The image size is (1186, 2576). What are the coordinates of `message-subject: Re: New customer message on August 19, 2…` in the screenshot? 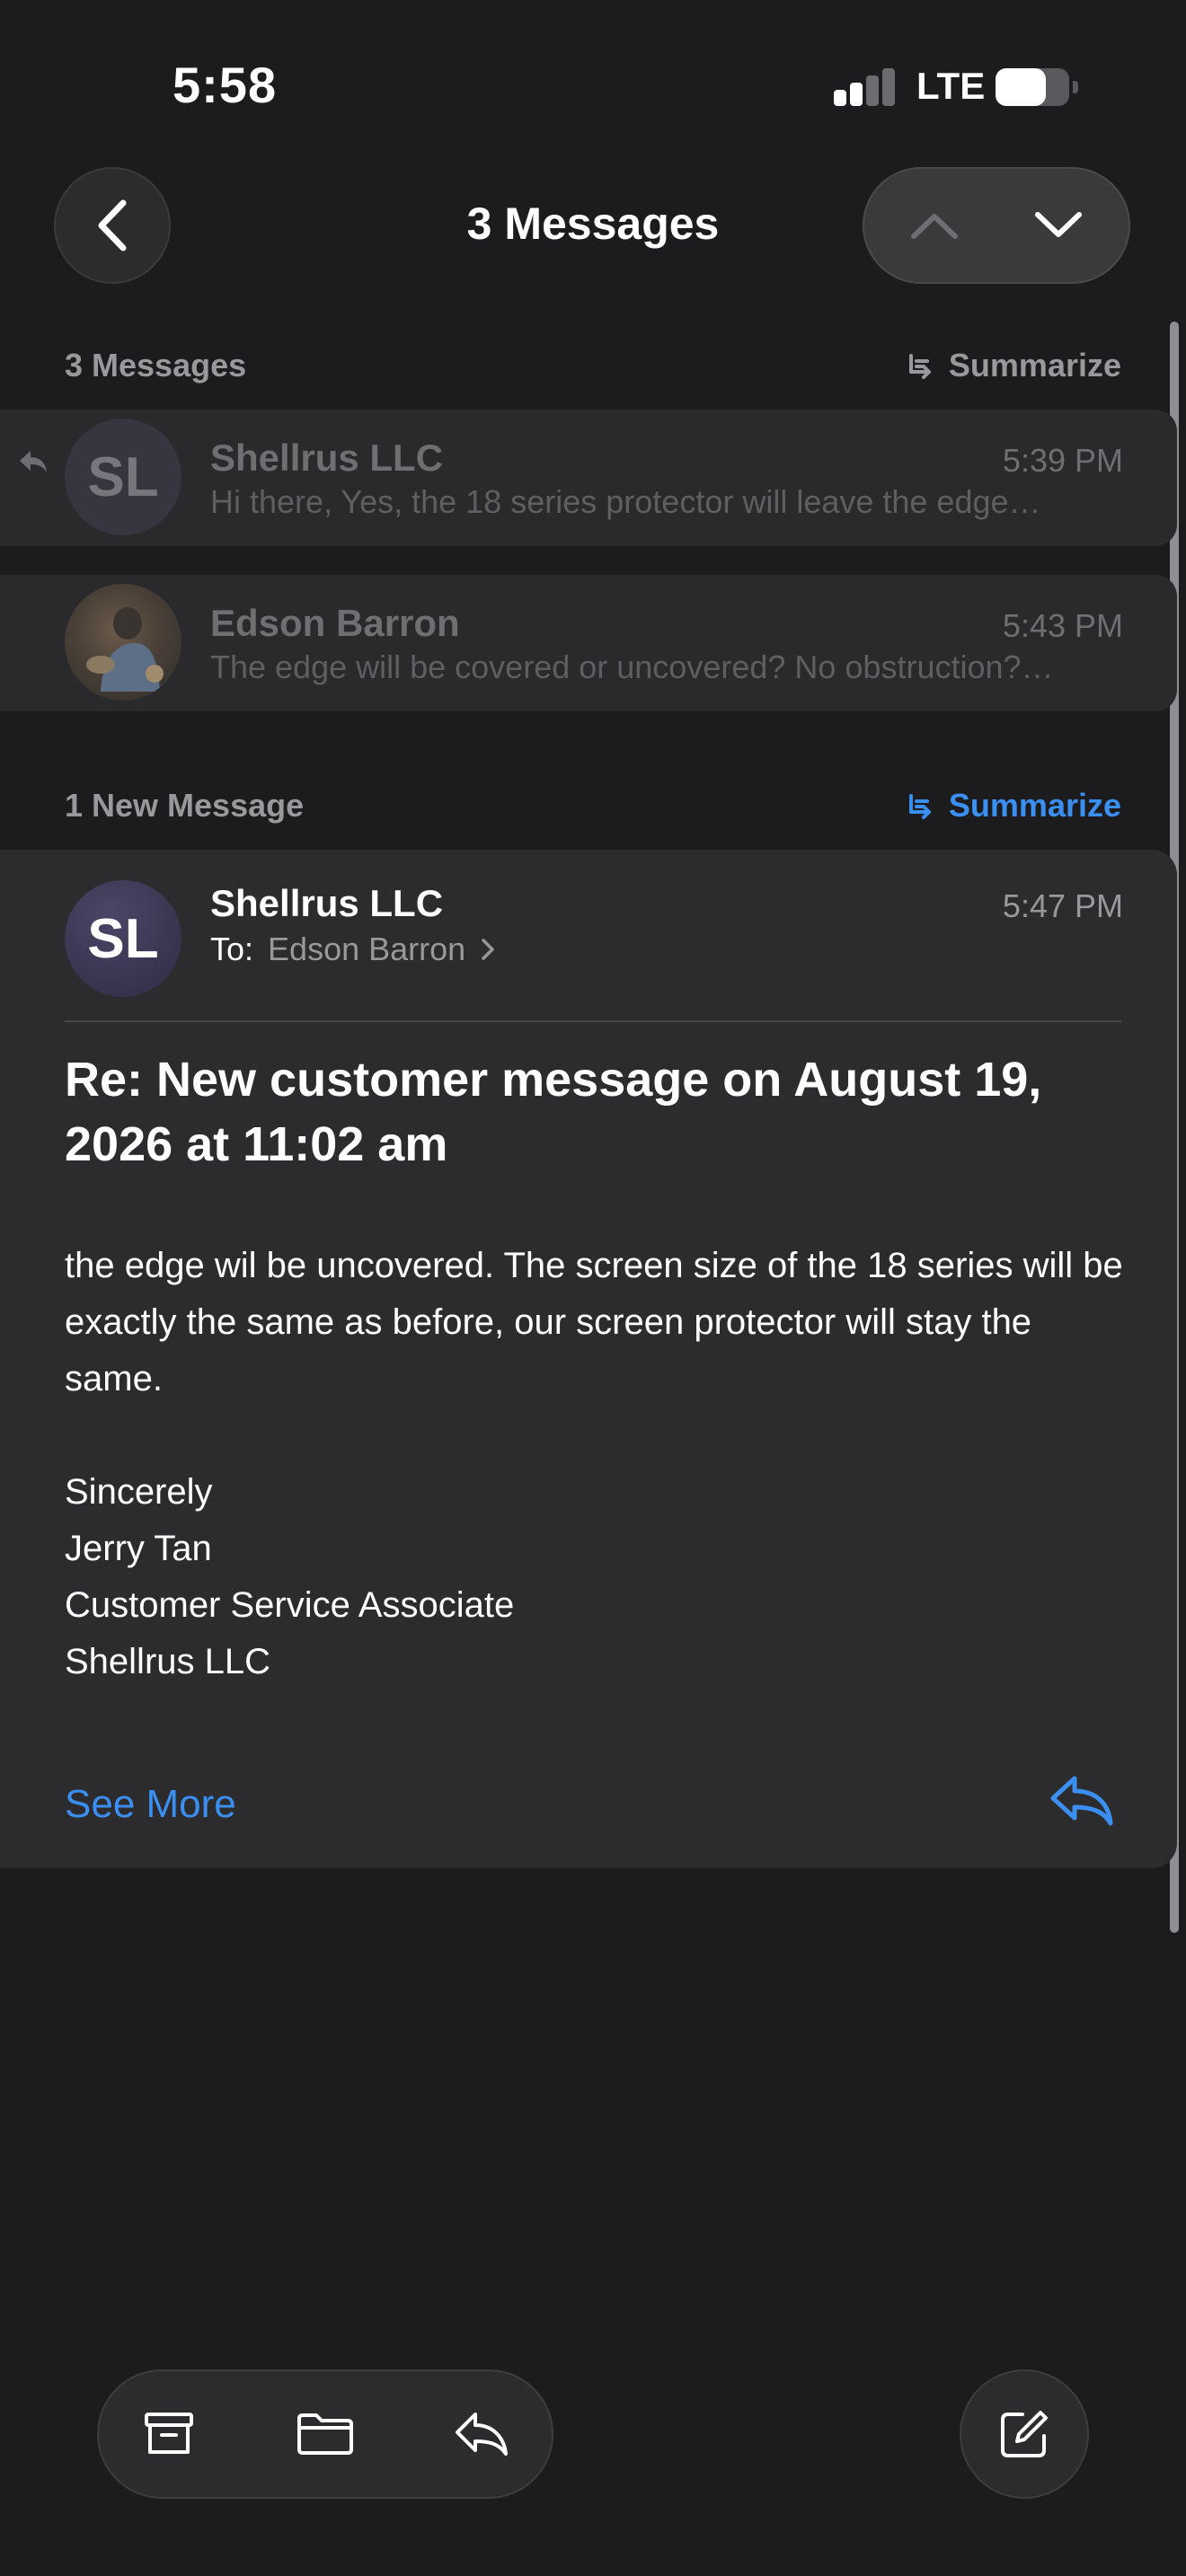 It's located at (553, 1112).